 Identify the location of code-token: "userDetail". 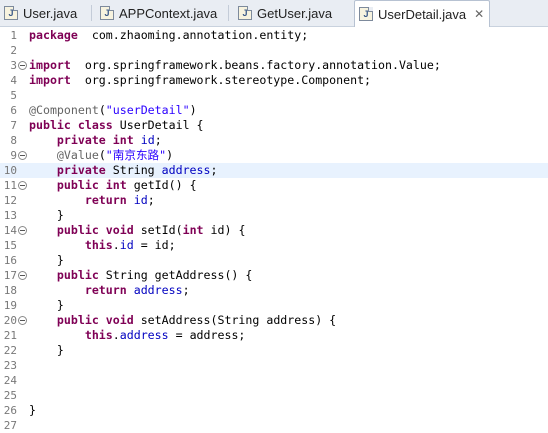
(147, 110).